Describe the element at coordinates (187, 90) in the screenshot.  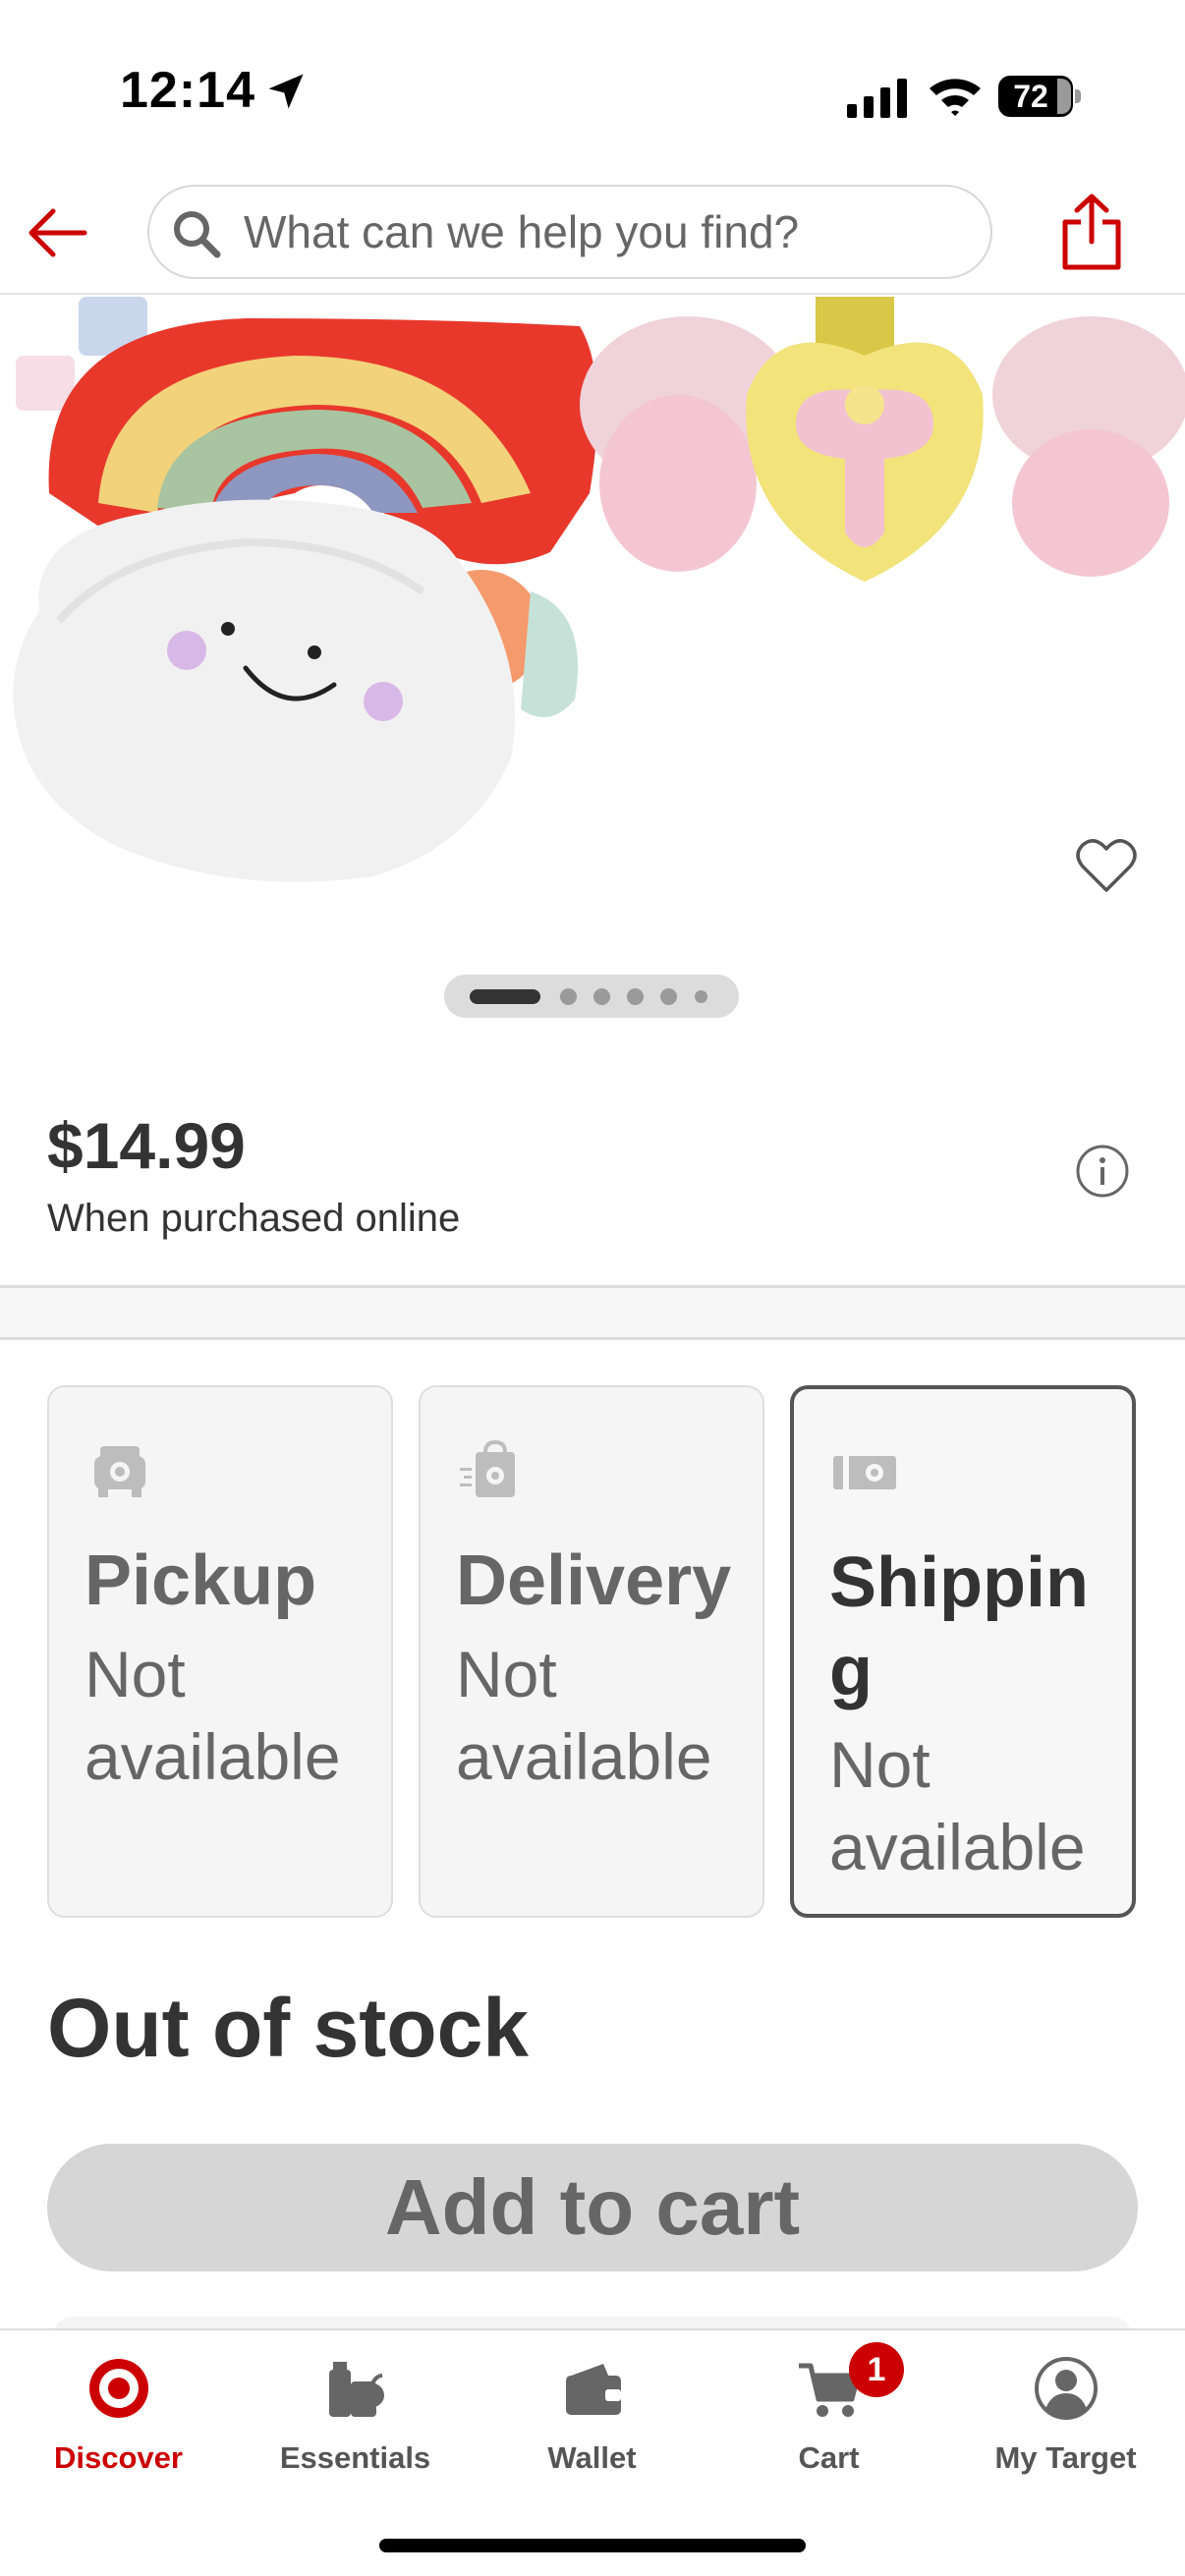
I see `status-time: 12:14` at that location.